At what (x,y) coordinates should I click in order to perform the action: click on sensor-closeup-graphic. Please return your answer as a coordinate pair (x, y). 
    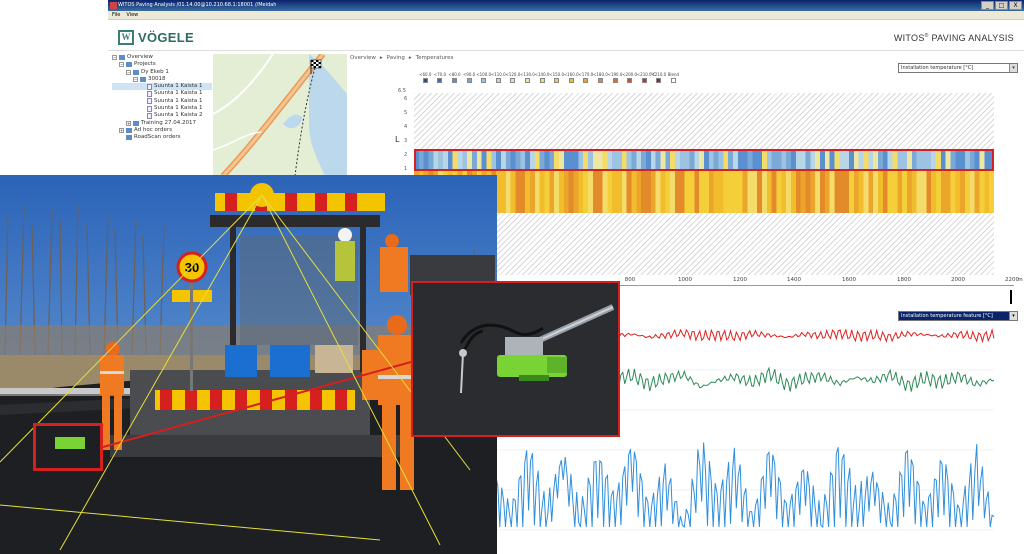
    Looking at the image, I should click on (515, 359).